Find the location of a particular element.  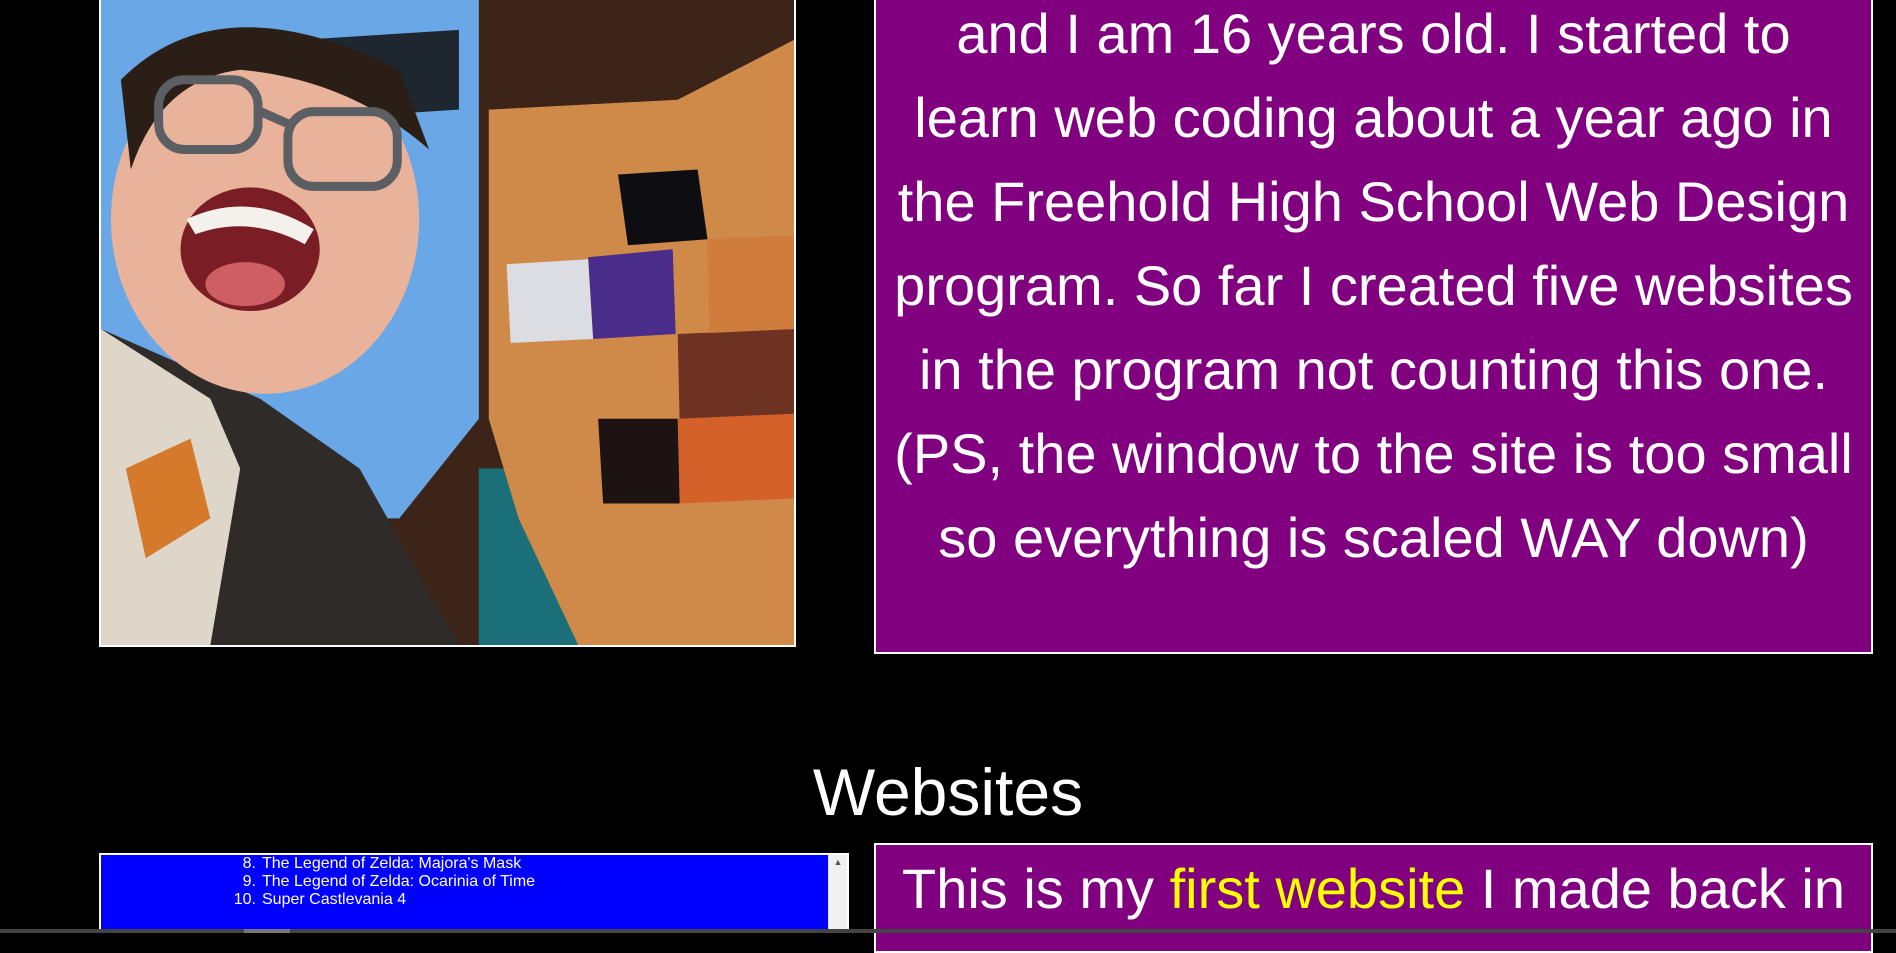

scroll-up-icon: ▲ is located at coordinates (838, 862).